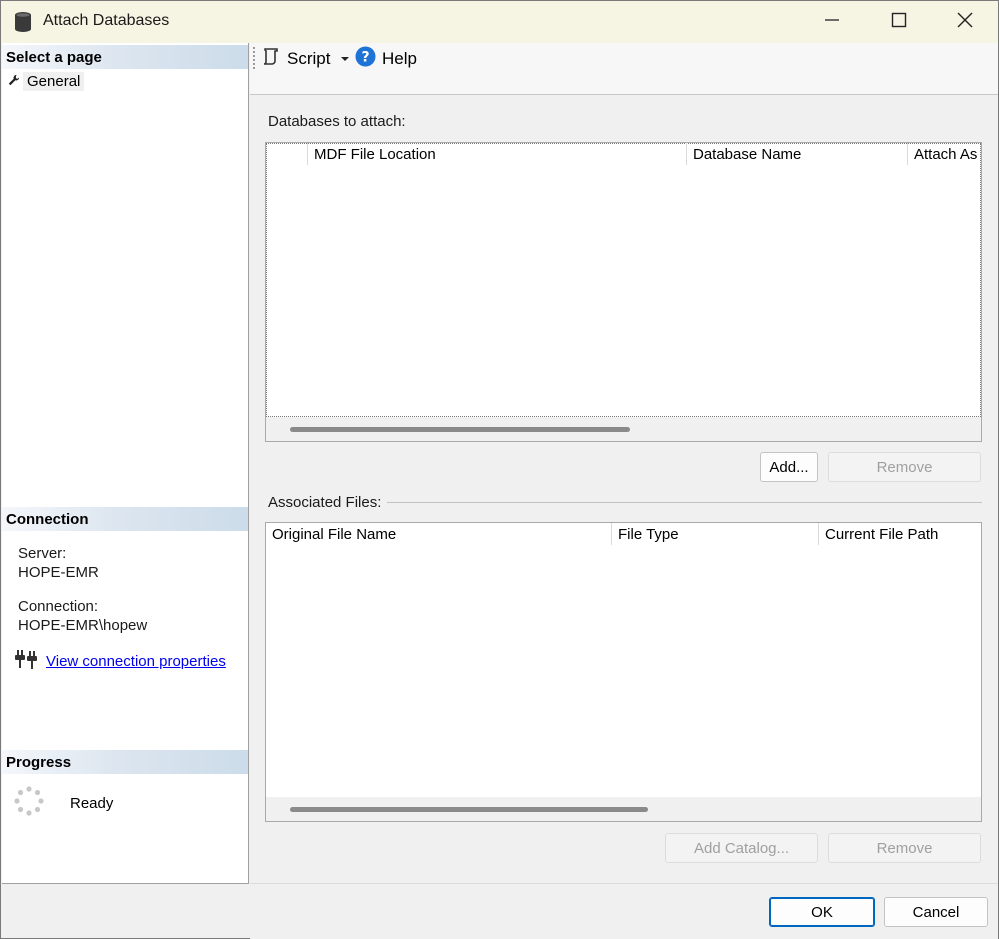 This screenshot has height=939, width=999. What do you see at coordinates (254, 58) in the screenshot?
I see `toolbar-grip` at bounding box center [254, 58].